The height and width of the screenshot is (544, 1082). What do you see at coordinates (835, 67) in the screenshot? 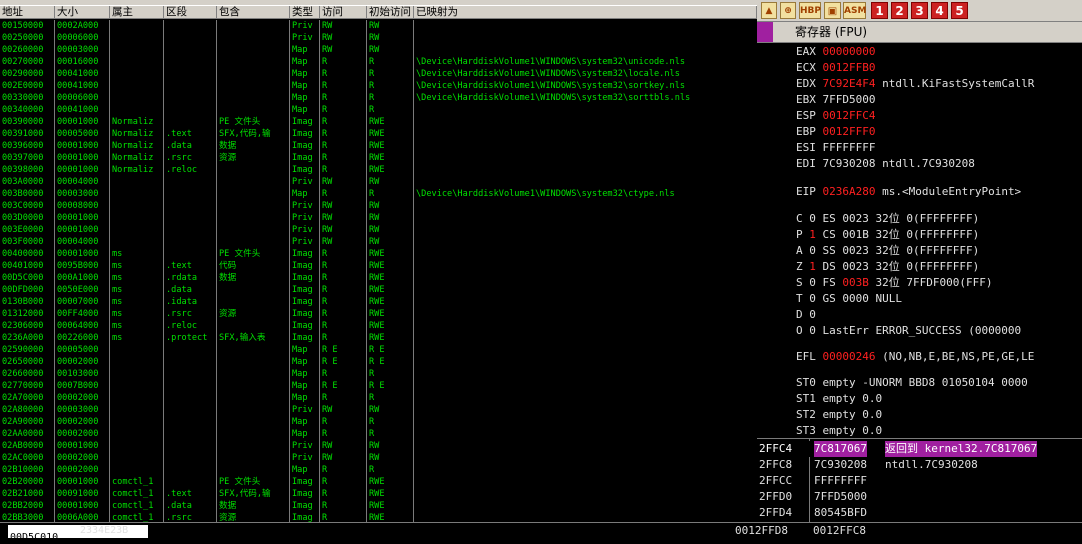
I see `register-ecx: ECX 0012FFB0` at bounding box center [835, 67].